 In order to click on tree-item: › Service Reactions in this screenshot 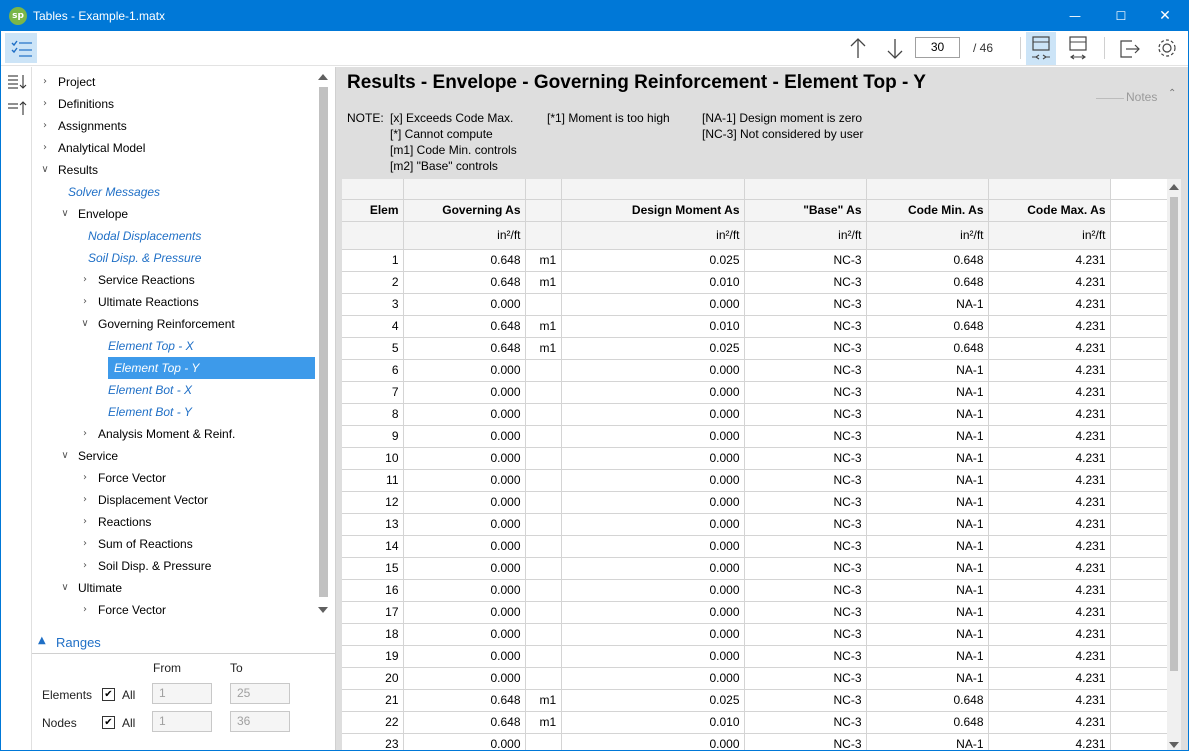, I will do `click(174, 280)`.